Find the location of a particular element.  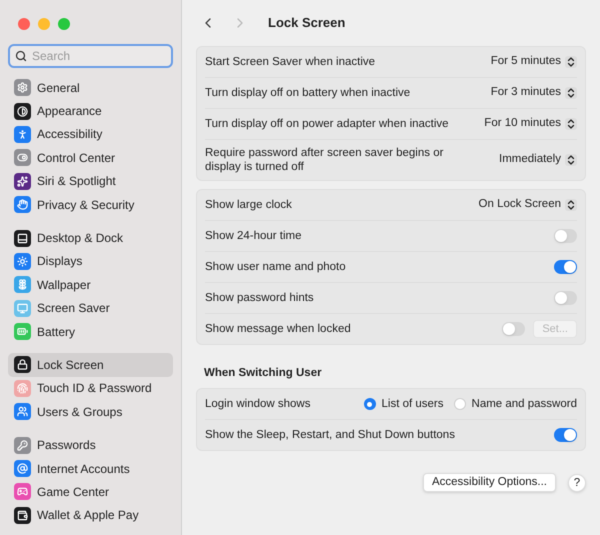

sidebar-item: Appearance is located at coordinates (90, 111).